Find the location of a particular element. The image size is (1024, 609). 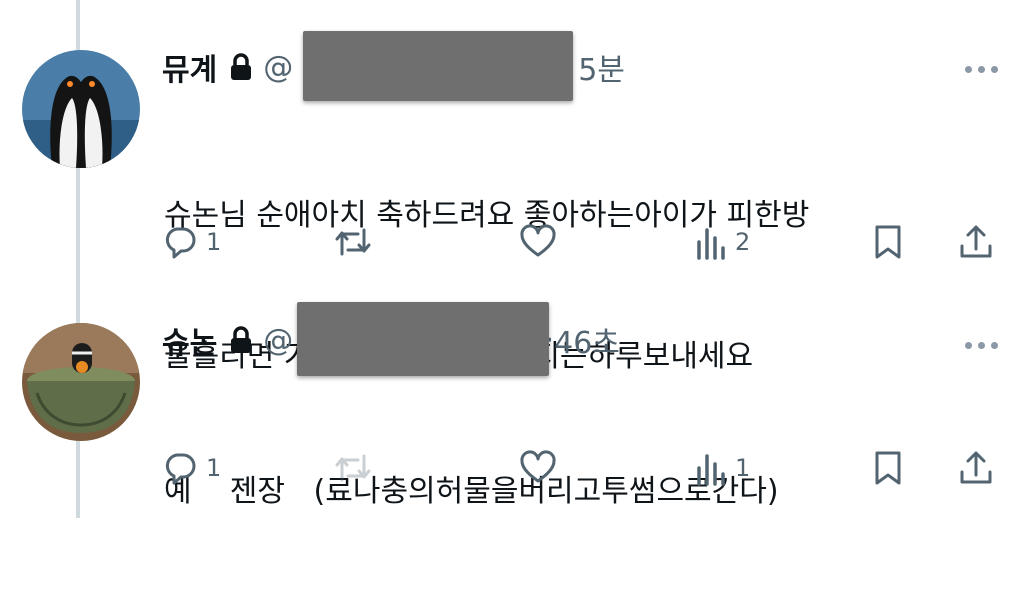

views-button: 2 is located at coordinates (722, 242).